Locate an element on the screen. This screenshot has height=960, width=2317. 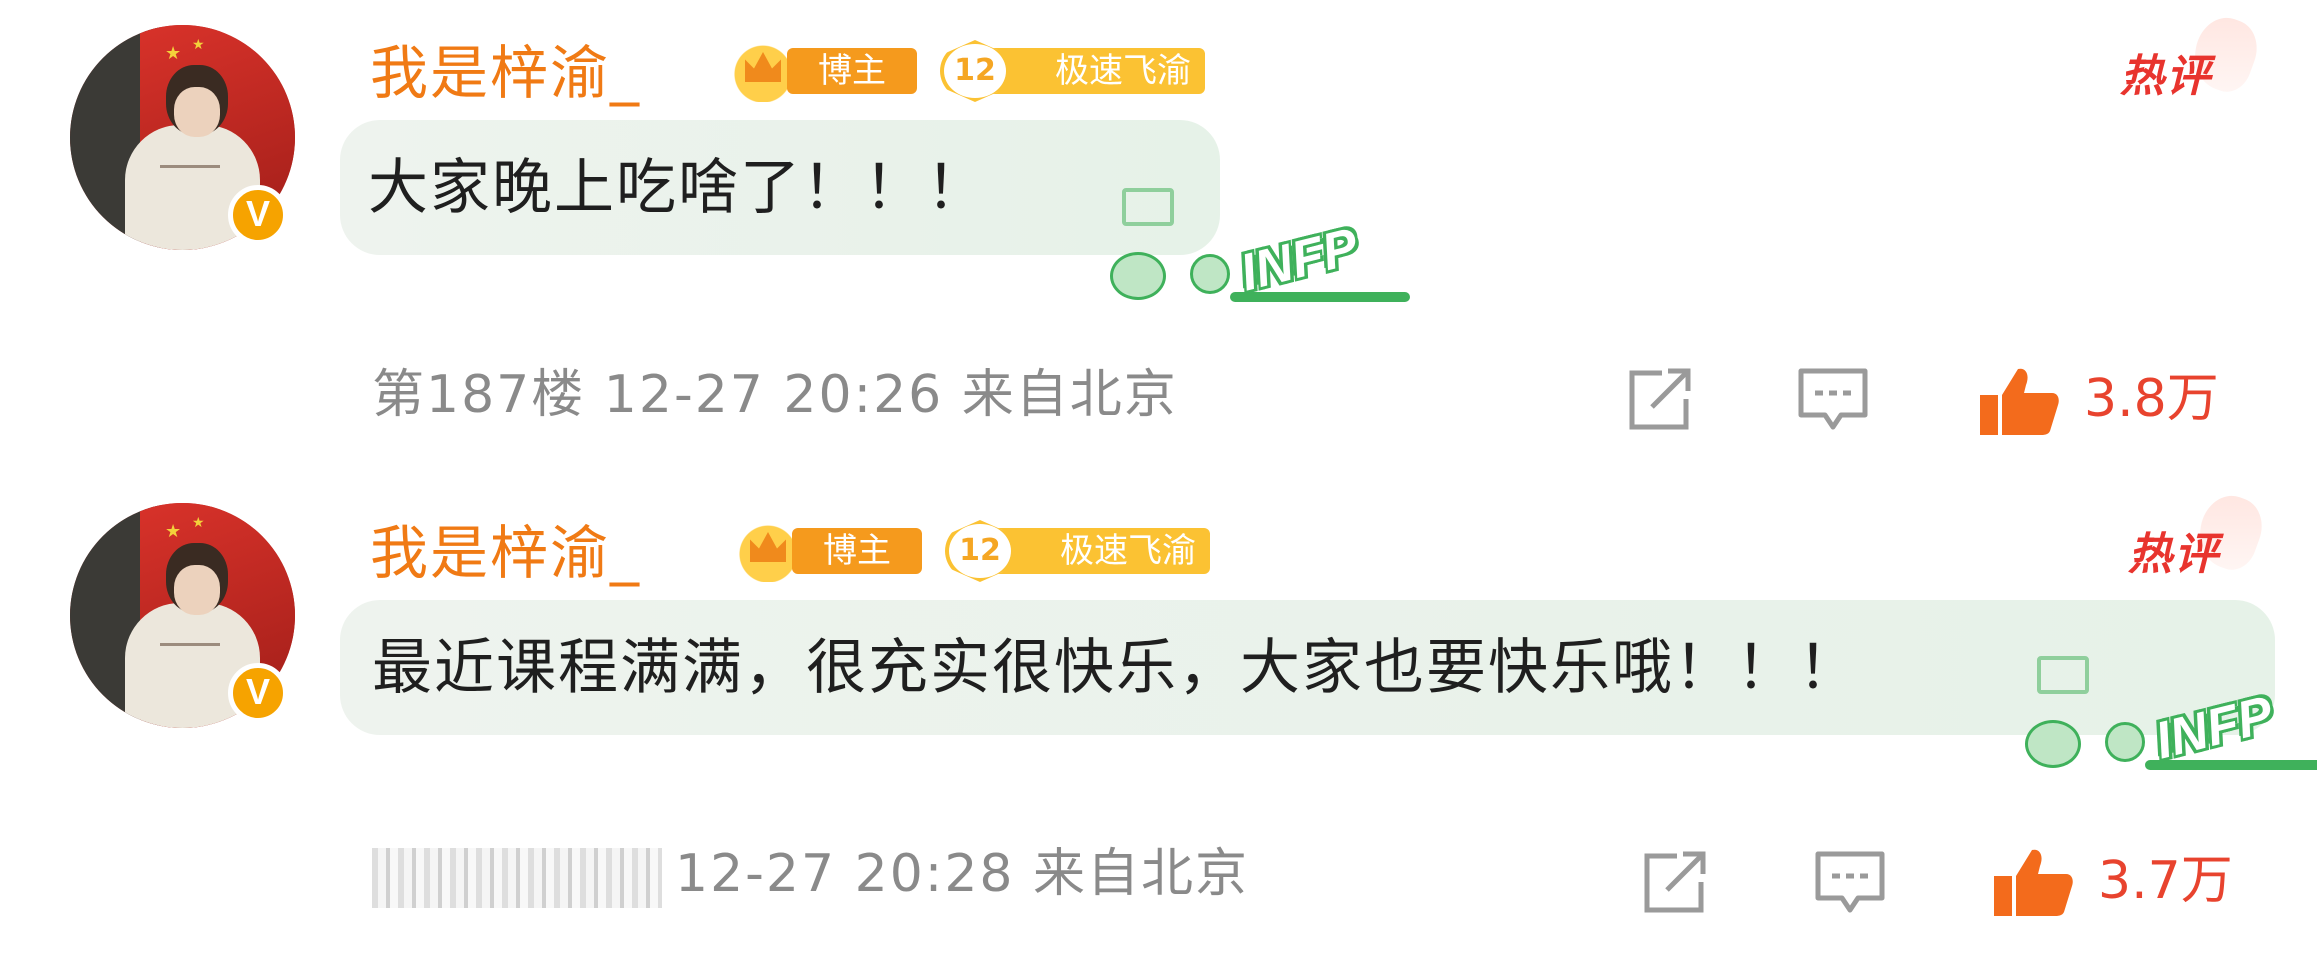
floor-number-redacted is located at coordinates (517, 878).